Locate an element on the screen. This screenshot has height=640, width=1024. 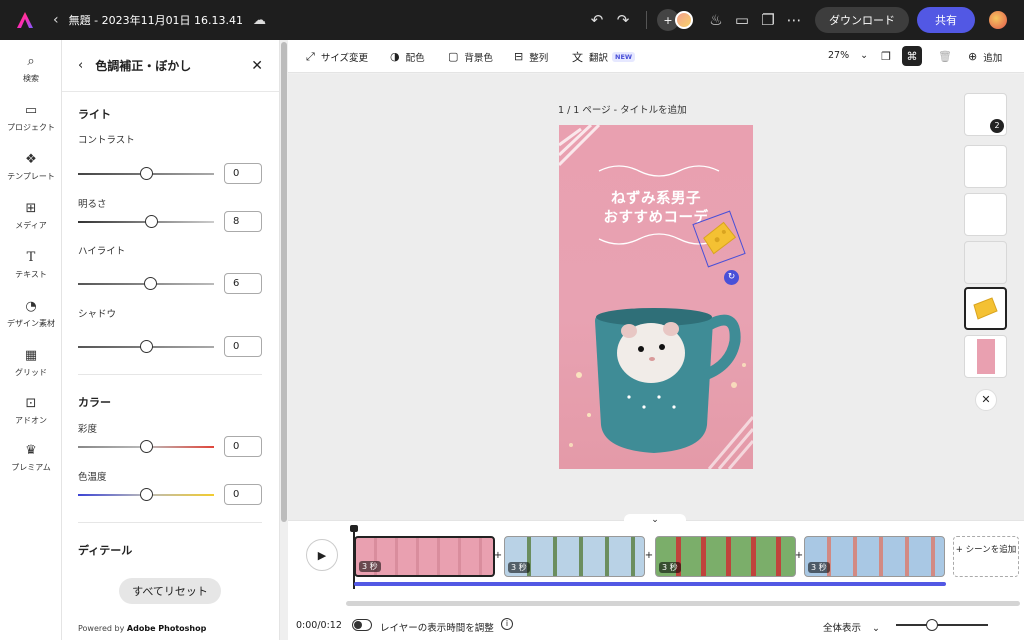
rail-item-design-assets: ◔ デザイン素材 is located at coordinates (31, 314).